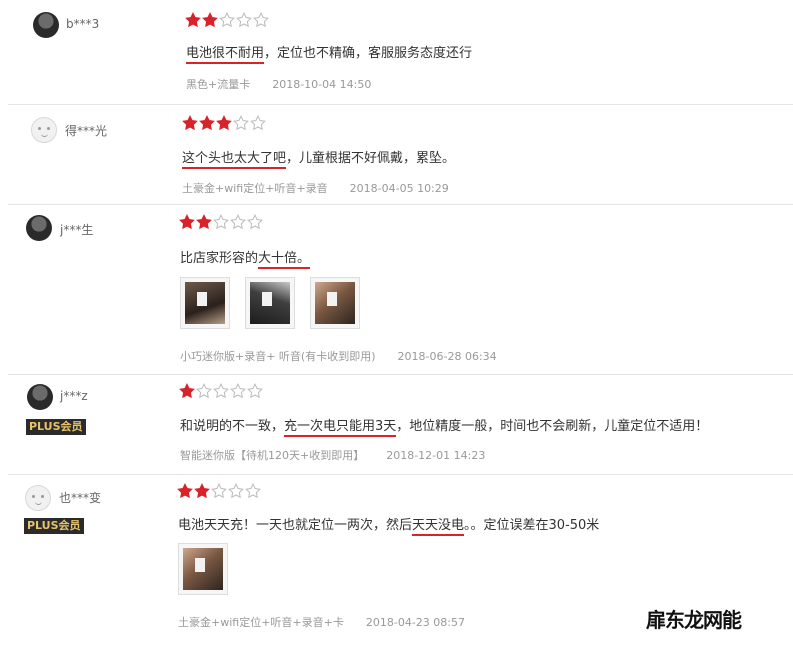  I want to click on review-text-part: 。。定位误差在30-50米, so click(532, 525).